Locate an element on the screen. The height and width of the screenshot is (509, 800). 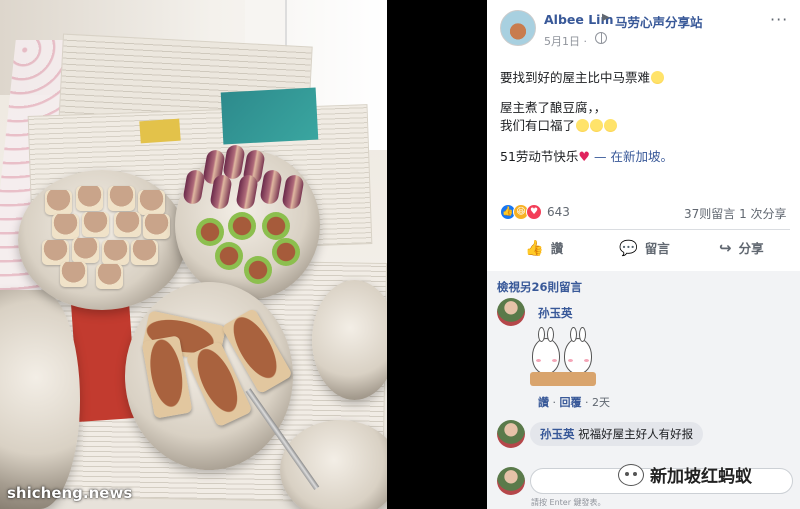
brand-watermark: 新加坡红蚂蚁 is located at coordinates (685, 474).